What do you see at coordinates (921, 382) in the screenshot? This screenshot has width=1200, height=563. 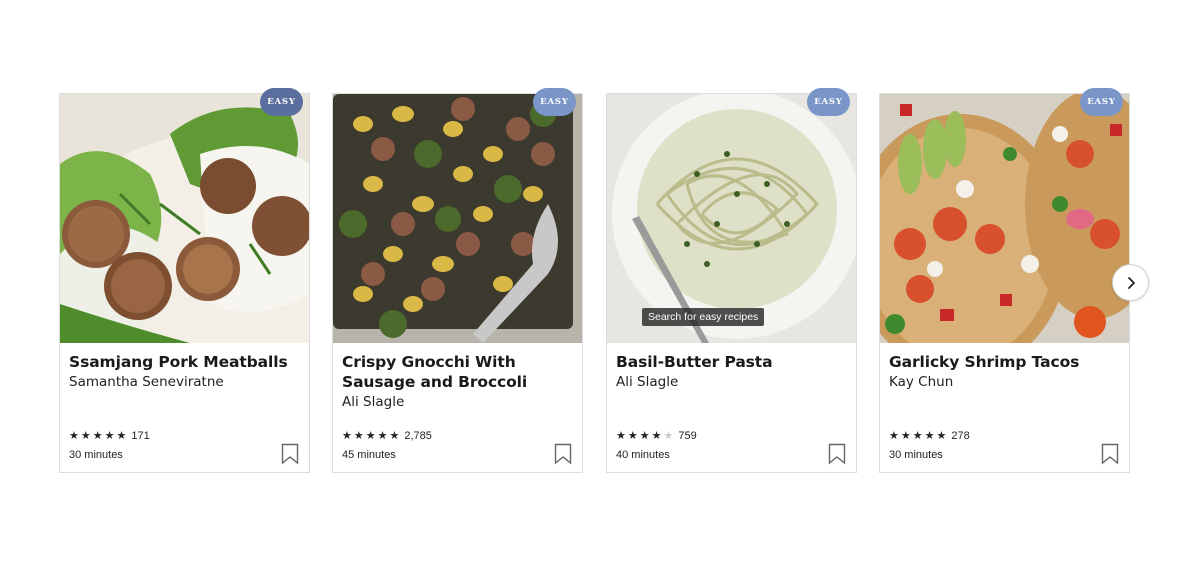 I see `recipe-author: Kay Chun` at bounding box center [921, 382].